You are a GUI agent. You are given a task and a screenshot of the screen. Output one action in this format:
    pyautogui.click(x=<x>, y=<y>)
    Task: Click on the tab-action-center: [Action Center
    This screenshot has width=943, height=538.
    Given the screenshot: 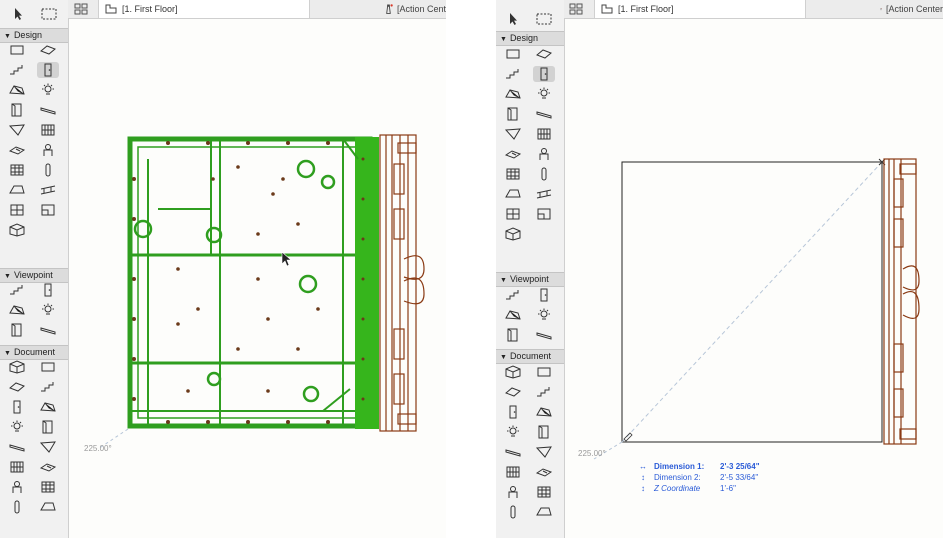 What is the action you would take?
    pyautogui.click(x=909, y=9)
    